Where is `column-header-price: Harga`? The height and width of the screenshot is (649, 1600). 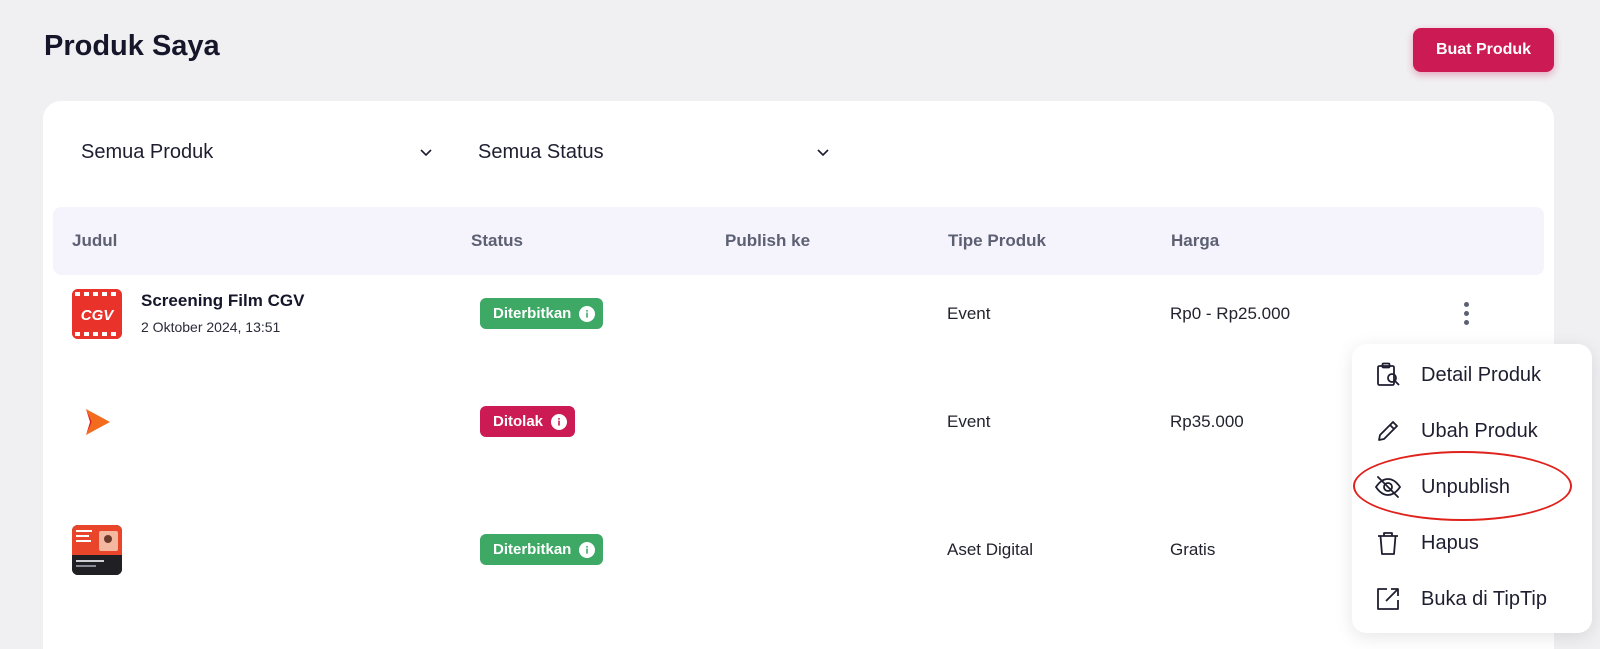 column-header-price: Harga is located at coordinates (1195, 240).